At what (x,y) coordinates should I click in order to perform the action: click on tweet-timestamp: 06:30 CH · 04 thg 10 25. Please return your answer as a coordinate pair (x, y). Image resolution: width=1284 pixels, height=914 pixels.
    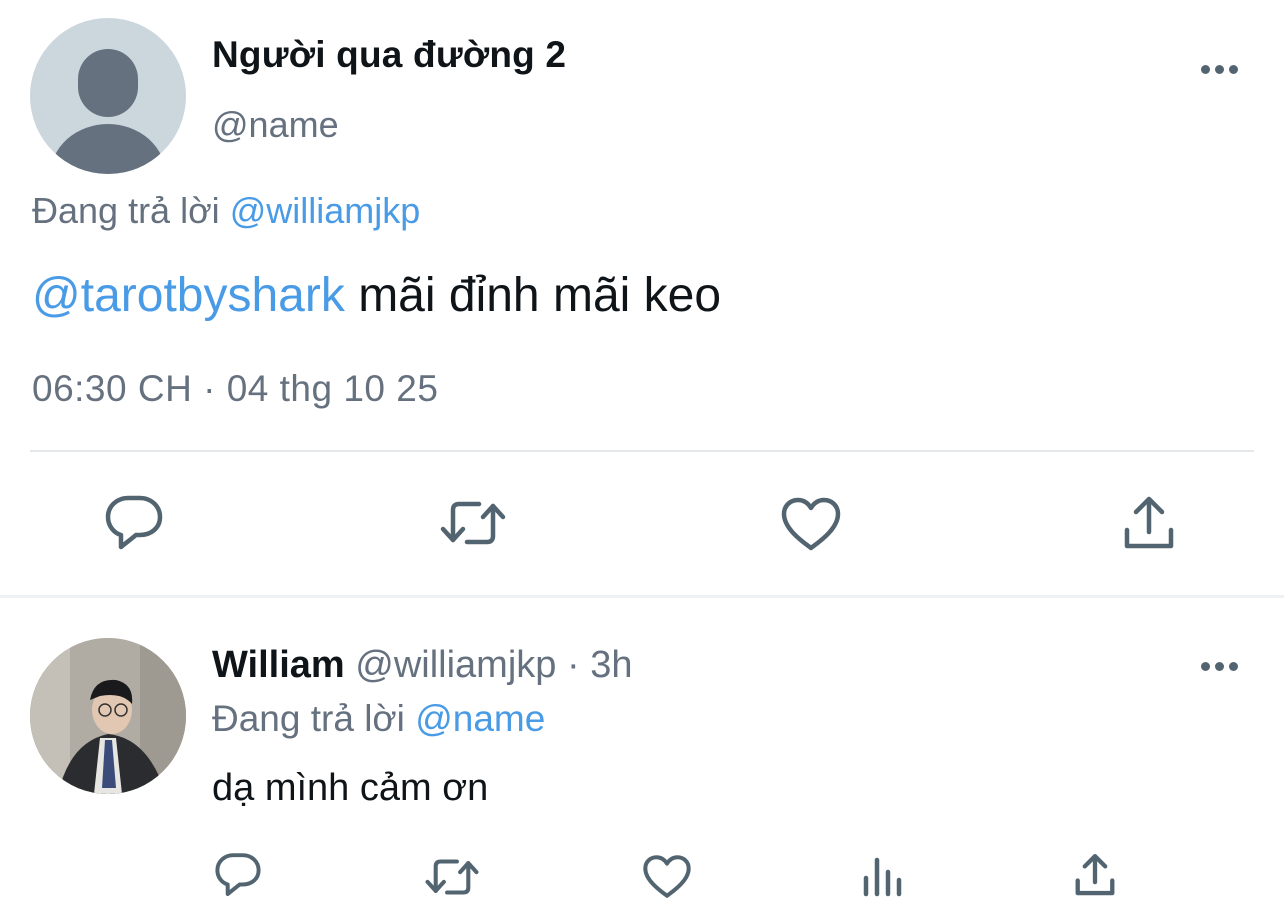
    Looking at the image, I should click on (235, 389).